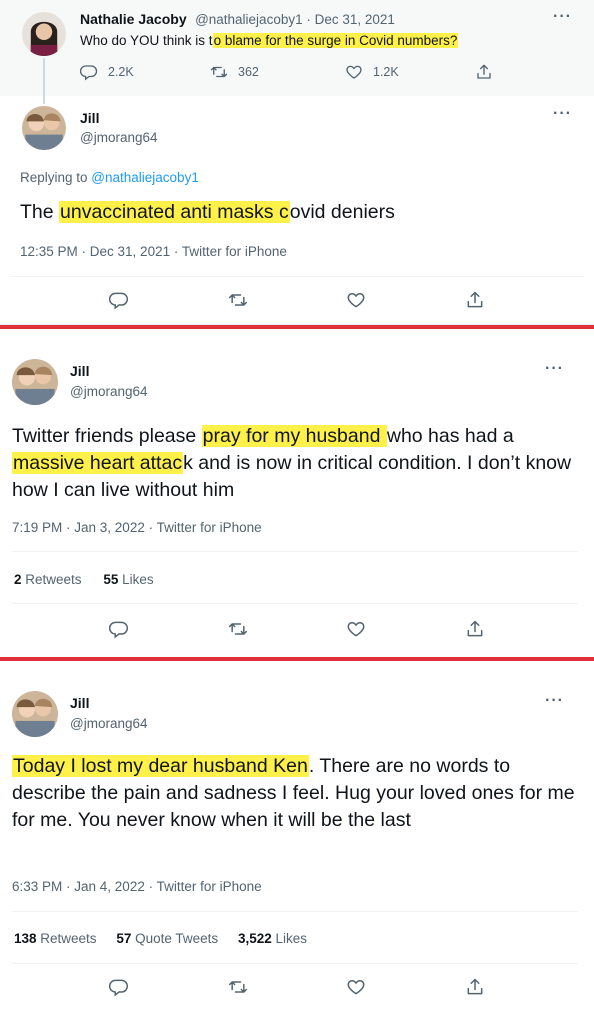 The width and height of the screenshot is (594, 1024). What do you see at coordinates (56, 177) in the screenshot?
I see `replying-label: Replying to` at bounding box center [56, 177].